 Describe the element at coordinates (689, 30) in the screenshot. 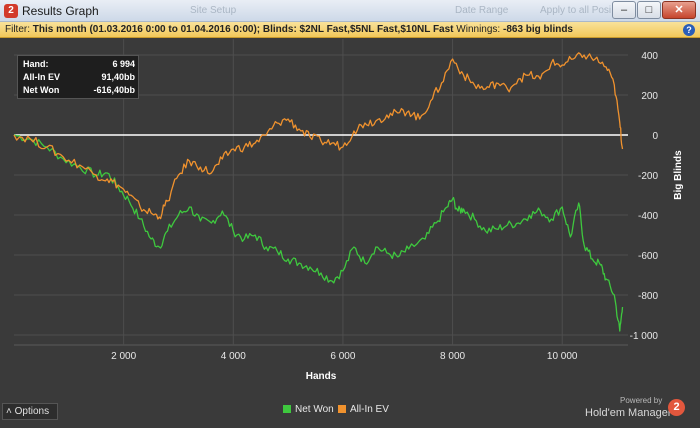

I see `help-icon: ?` at that location.